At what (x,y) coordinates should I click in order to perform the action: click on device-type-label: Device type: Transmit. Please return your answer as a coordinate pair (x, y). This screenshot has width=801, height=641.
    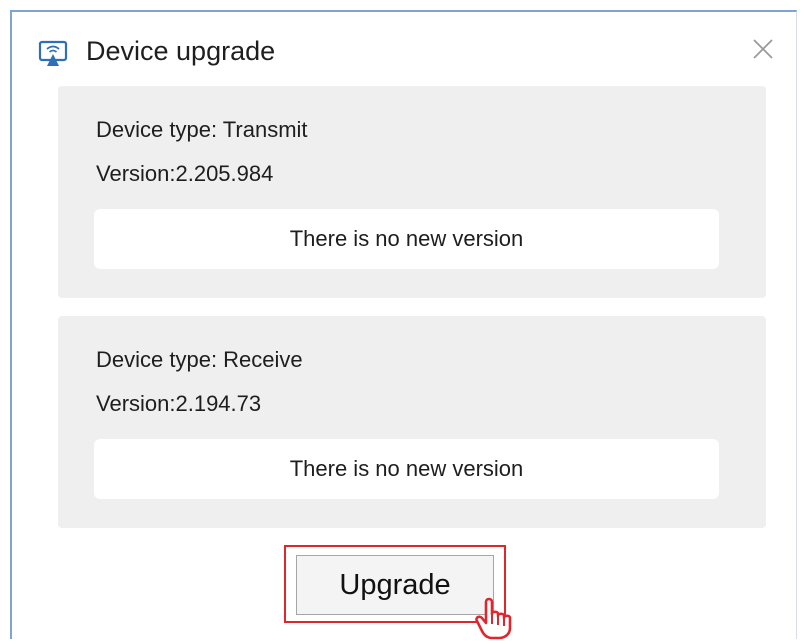
    Looking at the image, I should click on (202, 129).